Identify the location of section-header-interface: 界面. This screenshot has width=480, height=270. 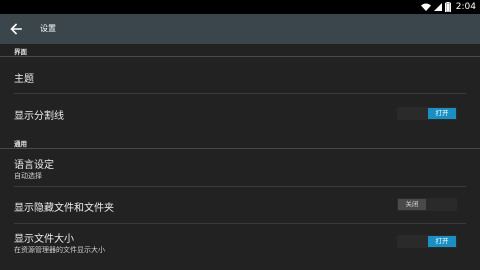
(240, 50).